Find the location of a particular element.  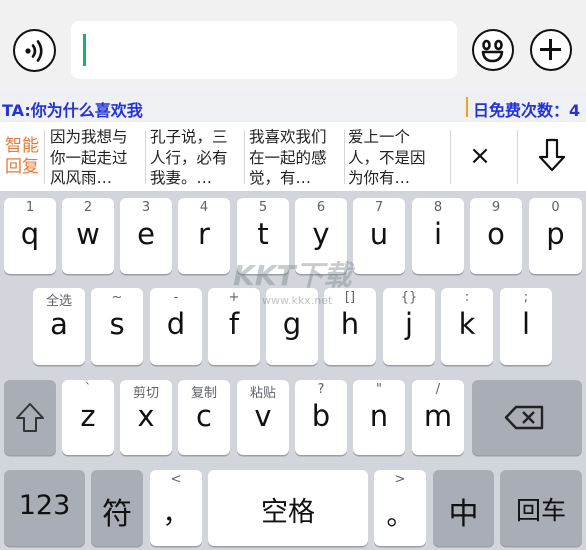

key-q: 1q is located at coordinates (30, 236).